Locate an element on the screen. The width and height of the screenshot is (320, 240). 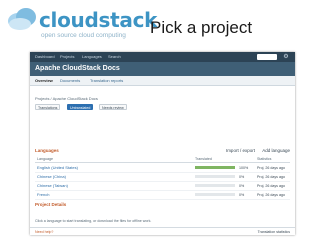
cloud-icon is located at coordinates (22, 19).